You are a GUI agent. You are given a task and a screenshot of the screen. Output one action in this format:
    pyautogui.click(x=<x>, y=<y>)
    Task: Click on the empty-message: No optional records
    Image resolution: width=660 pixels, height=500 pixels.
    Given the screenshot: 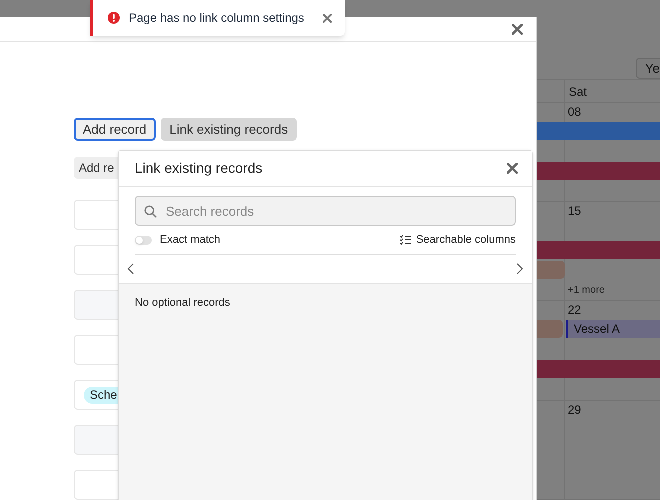 What is the action you would take?
    pyautogui.click(x=182, y=303)
    